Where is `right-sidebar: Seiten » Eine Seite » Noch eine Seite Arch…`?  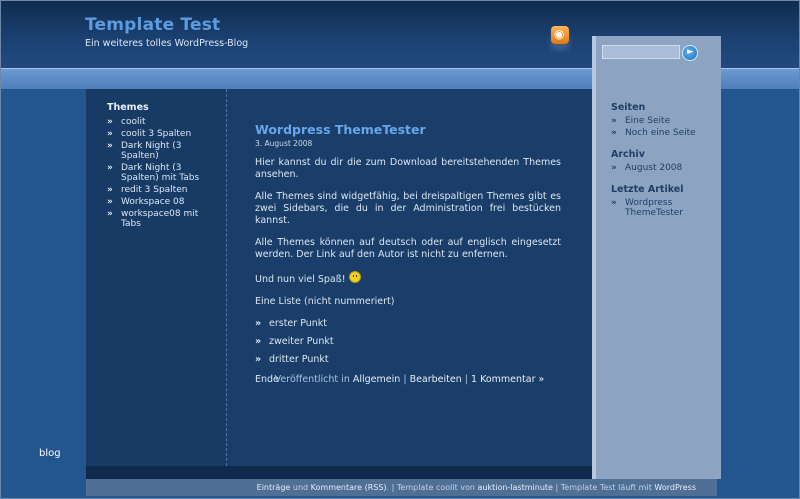 right-sidebar: Seiten » Eine Seite » Noch eine Seite Arch… is located at coordinates (661, 165).